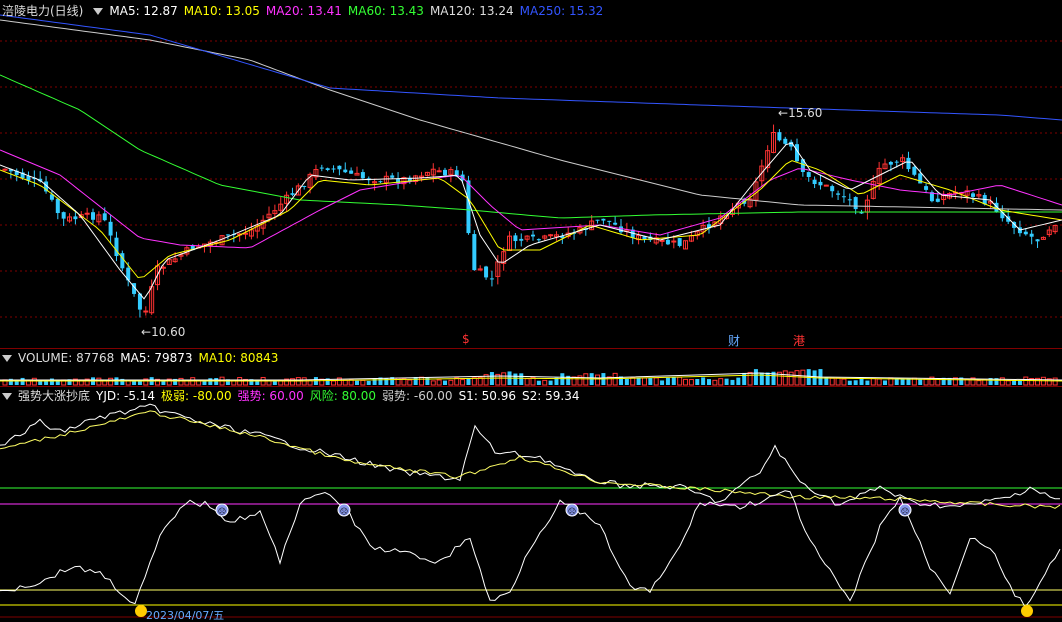  What do you see at coordinates (799, 340) in the screenshot?
I see `event-marker-hk: 港` at bounding box center [799, 340].